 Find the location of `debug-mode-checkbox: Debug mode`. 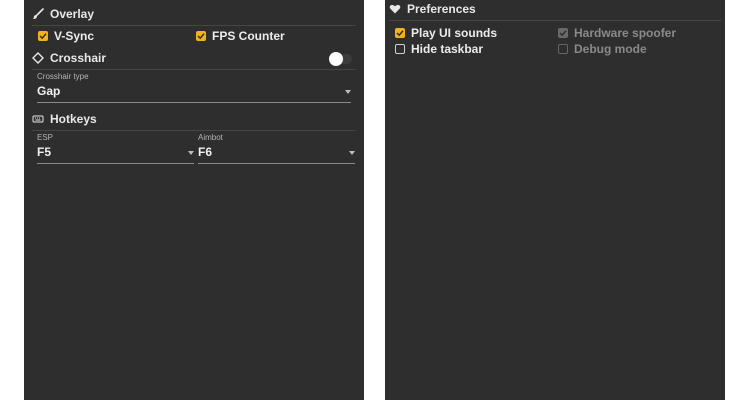

debug-mode-checkbox: Debug mode is located at coordinates (602, 49).